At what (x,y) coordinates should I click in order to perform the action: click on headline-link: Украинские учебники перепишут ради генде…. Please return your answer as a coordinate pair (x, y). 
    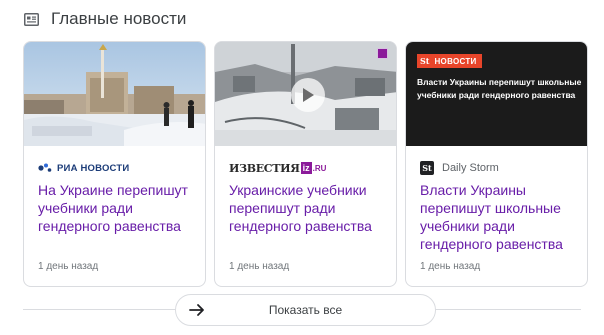
    Looking at the image, I should click on (308, 208).